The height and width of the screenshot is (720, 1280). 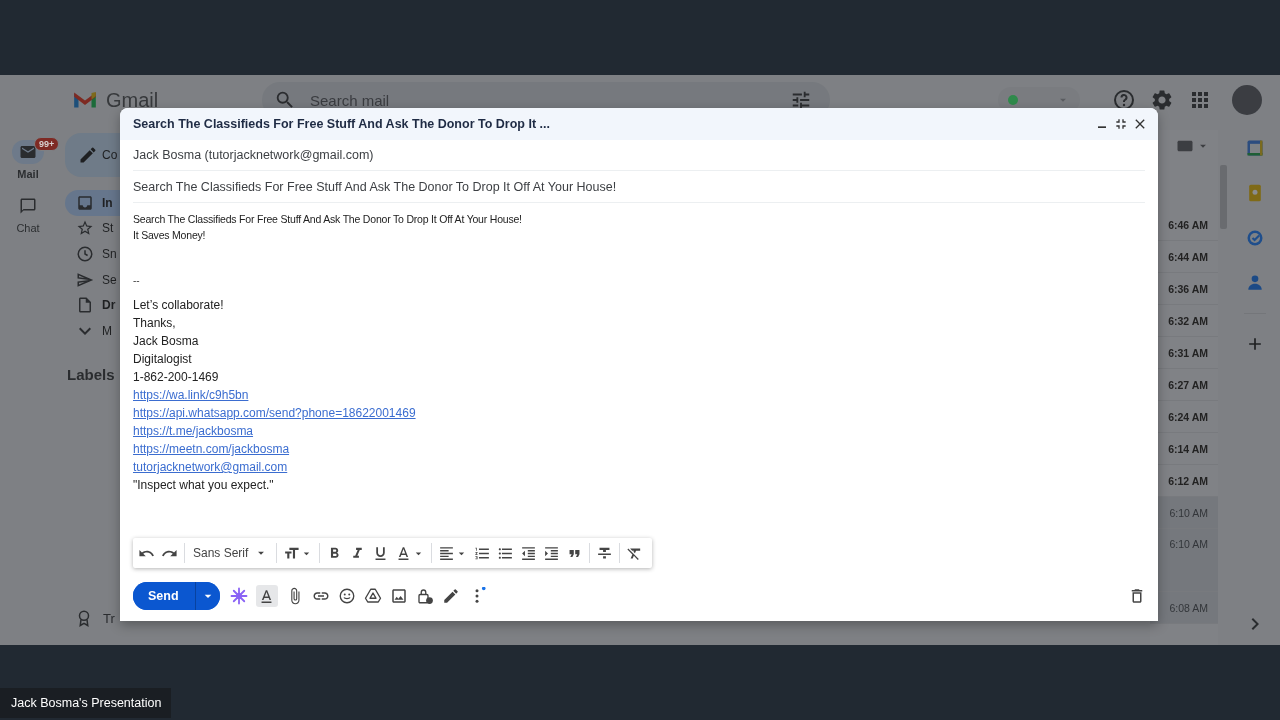 What do you see at coordinates (447, 553) in the screenshot?
I see `align-icon` at bounding box center [447, 553].